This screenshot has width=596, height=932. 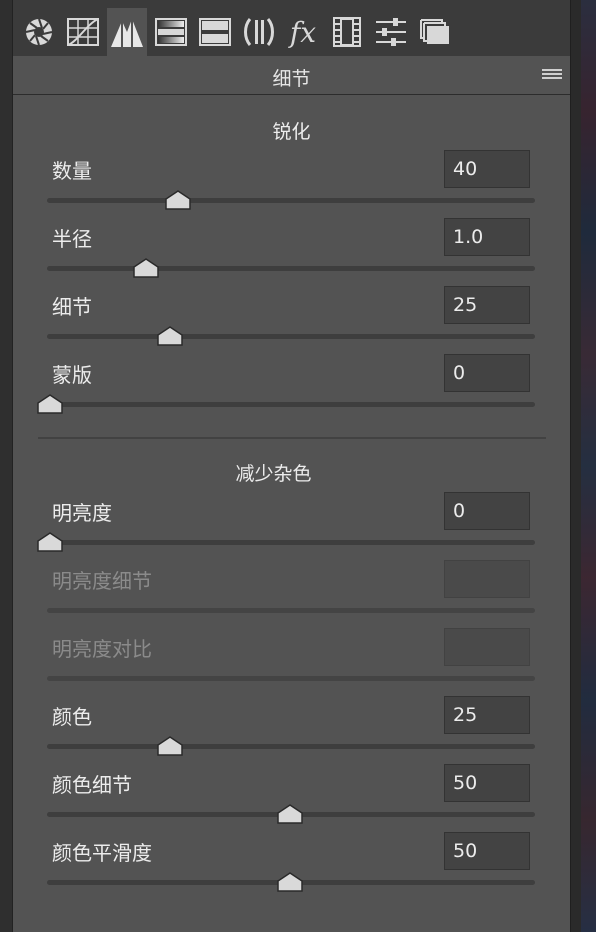 I want to click on slider-label: 颜色细节, so click(x=92, y=785).